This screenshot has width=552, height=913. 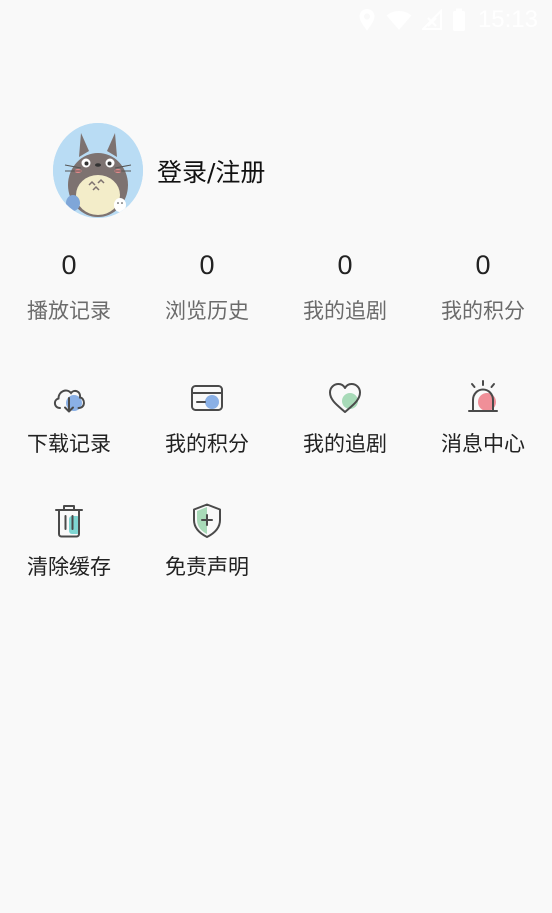 I want to click on profile-header: 登录/注册, so click(x=159, y=170).